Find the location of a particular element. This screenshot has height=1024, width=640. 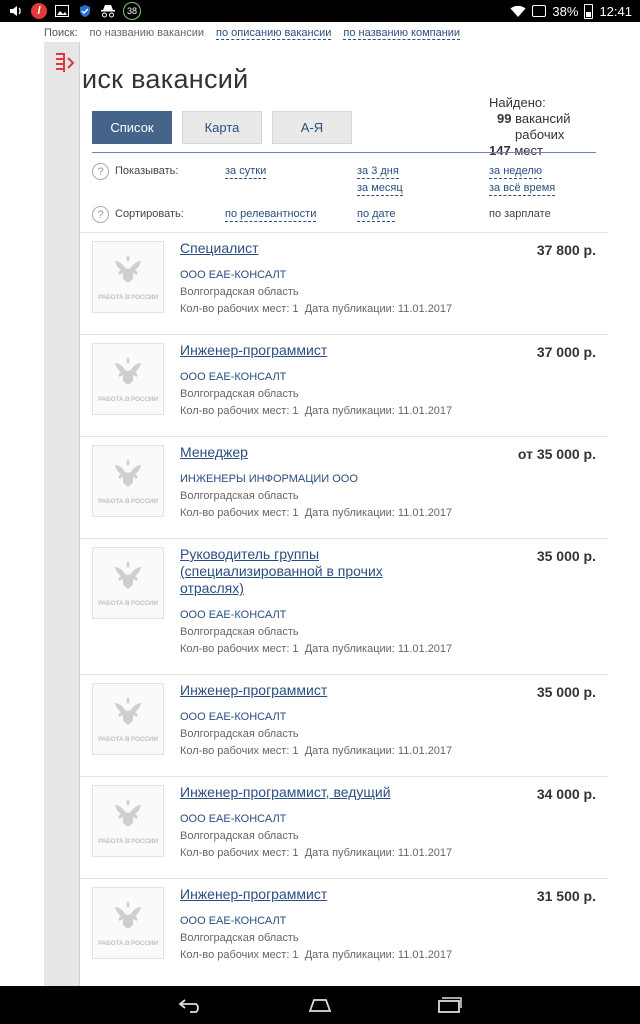

show-month-link: за месяц is located at coordinates (380, 189).